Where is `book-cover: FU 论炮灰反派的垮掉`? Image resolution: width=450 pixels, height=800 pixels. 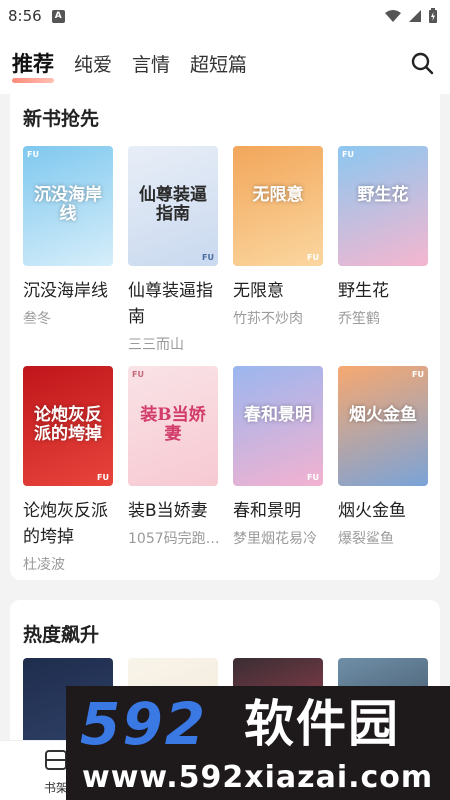 book-cover: FU 论炮灰反派的垮掉 is located at coordinates (68, 426).